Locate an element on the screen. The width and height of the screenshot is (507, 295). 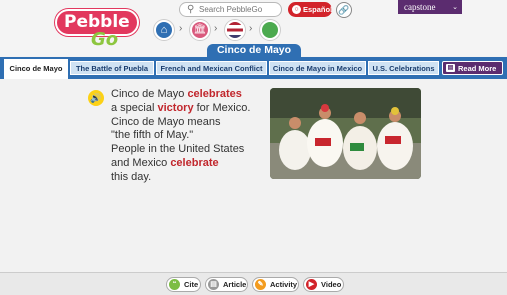
mexico-icon is located at coordinates (270, 30).